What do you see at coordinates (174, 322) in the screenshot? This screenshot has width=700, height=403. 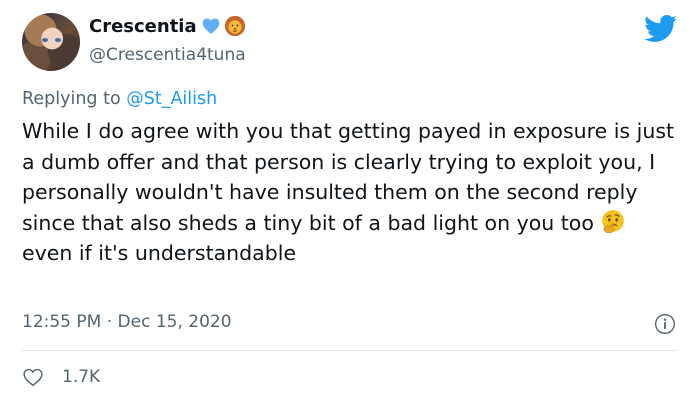 I see `tweet-date: Dec 15, 2020` at bounding box center [174, 322].